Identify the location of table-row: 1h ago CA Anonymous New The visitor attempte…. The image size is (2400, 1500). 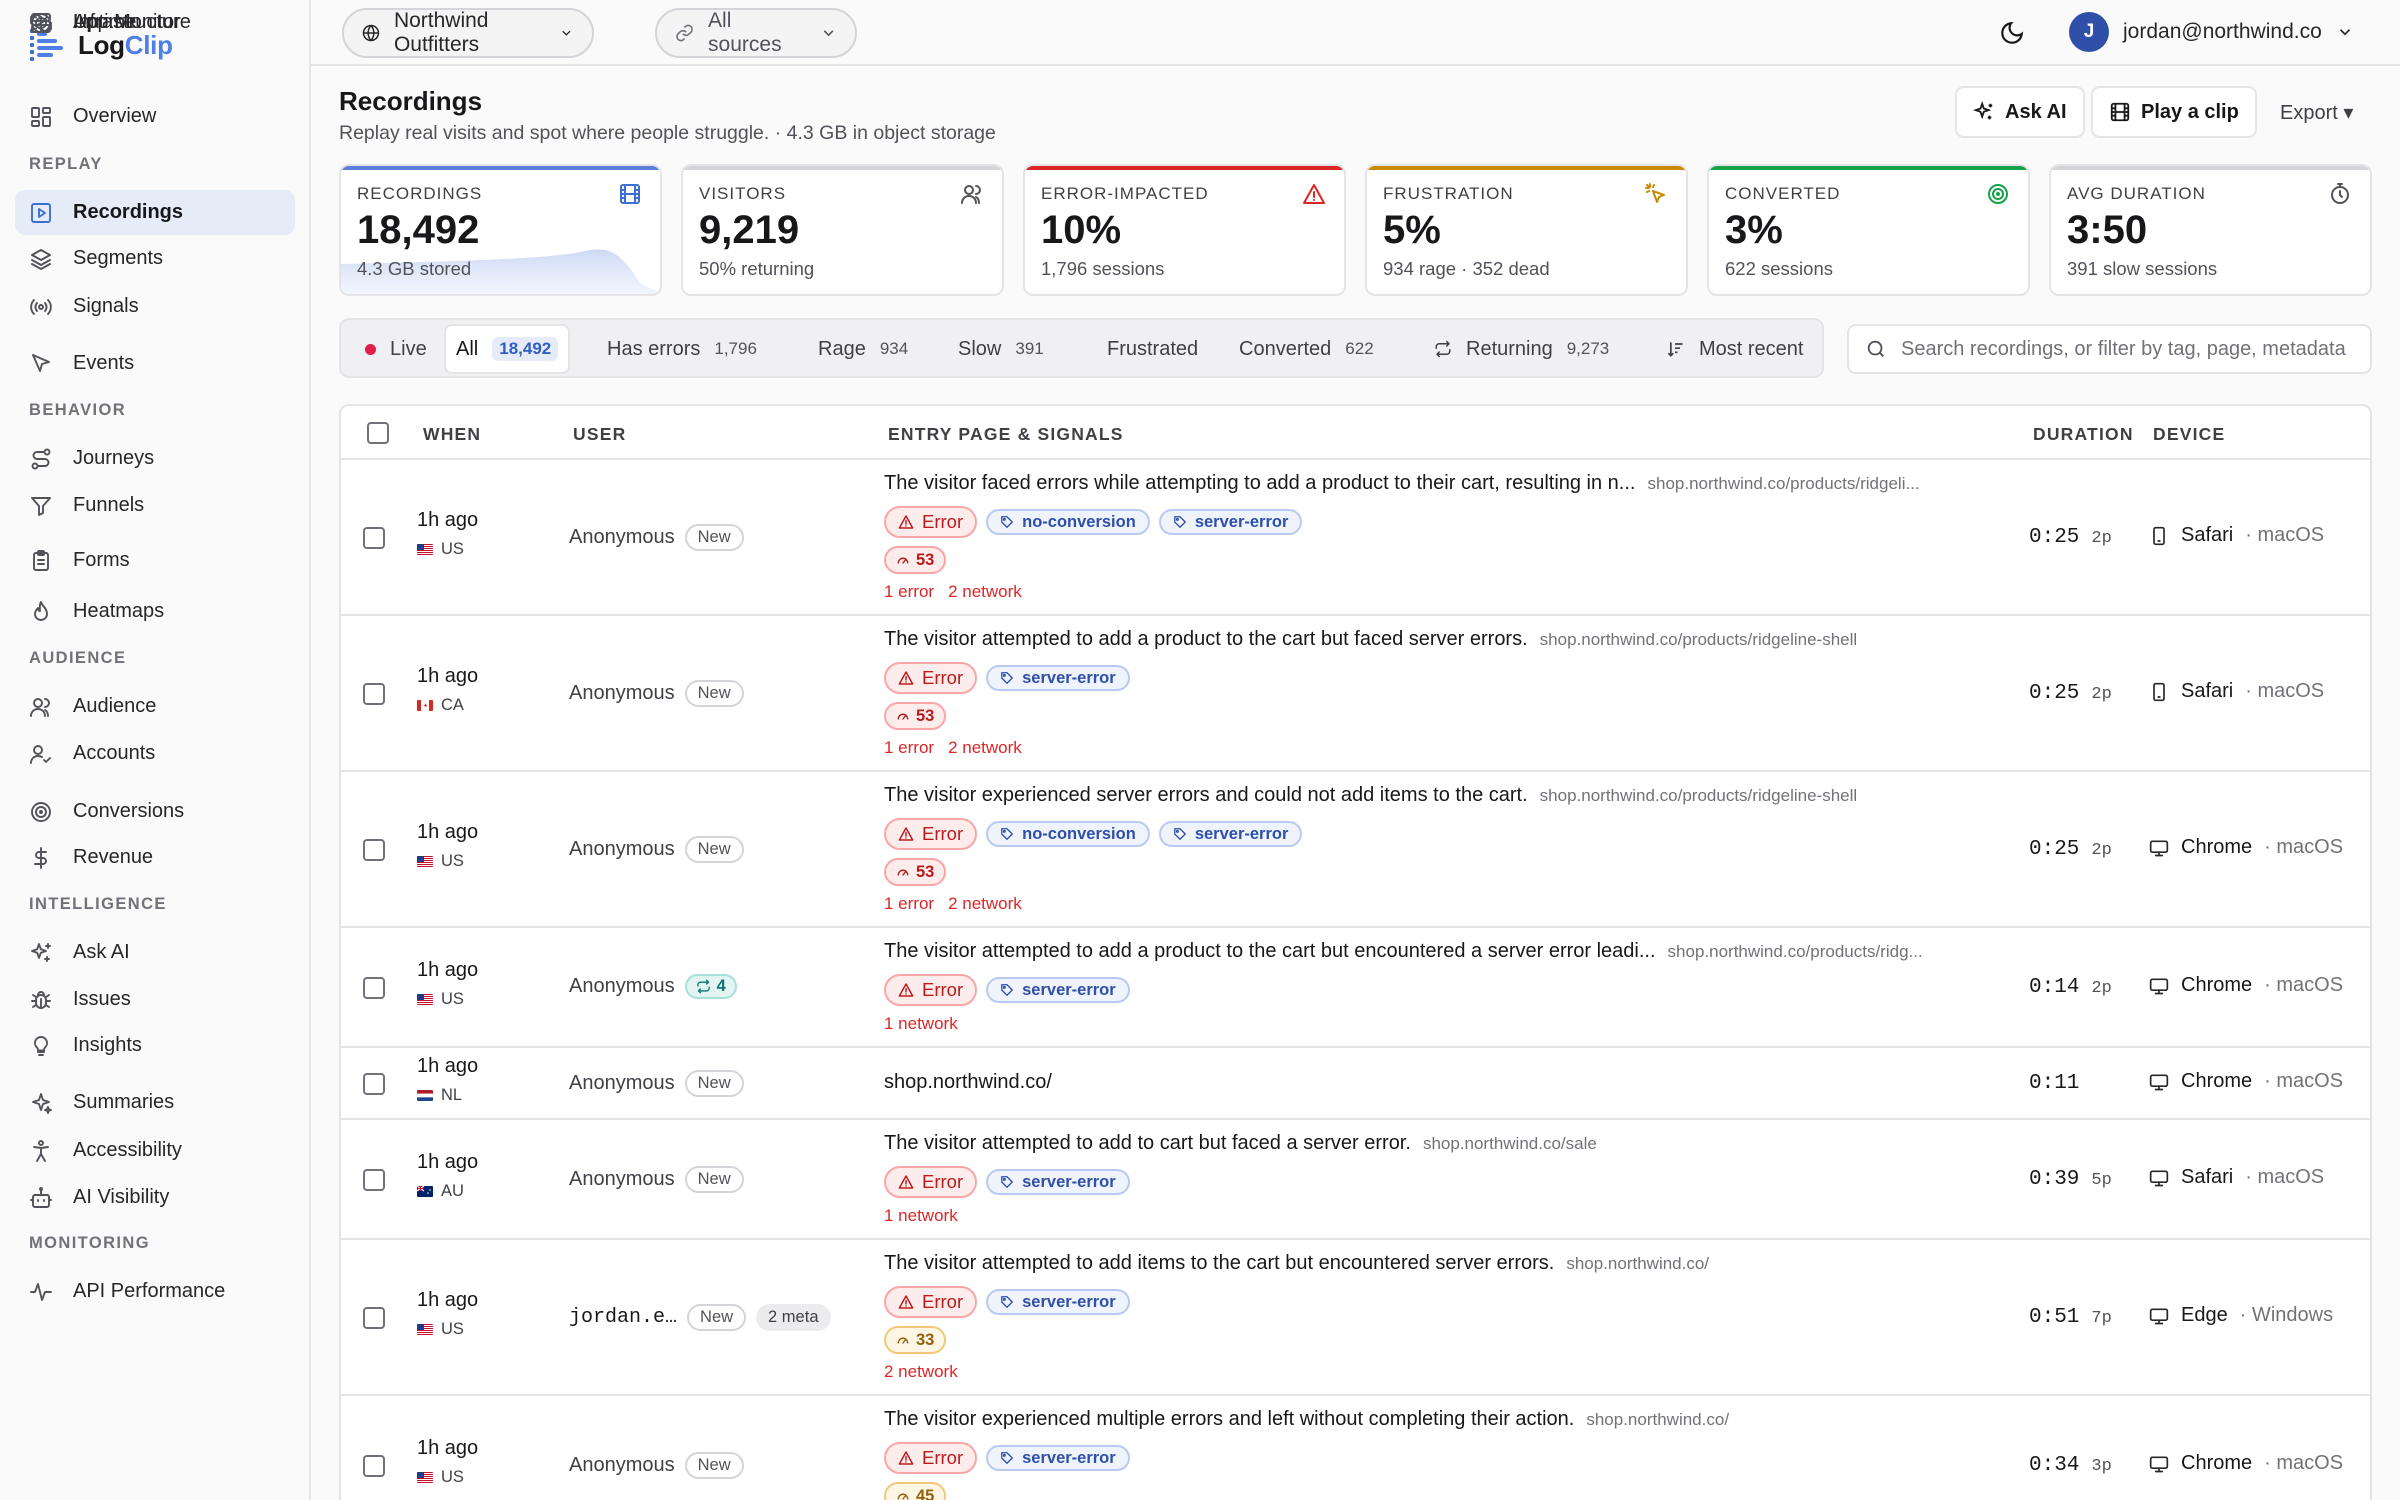
(1355, 694).